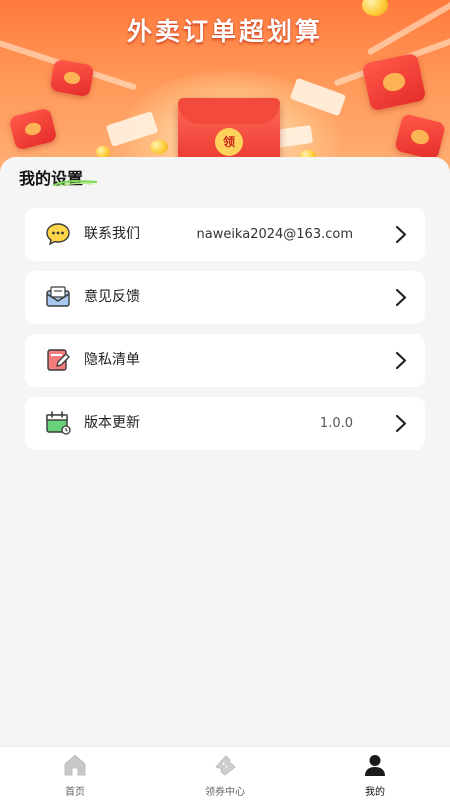 The height and width of the screenshot is (800, 450). What do you see at coordinates (225, 765) in the screenshot?
I see `ticket-icon` at bounding box center [225, 765].